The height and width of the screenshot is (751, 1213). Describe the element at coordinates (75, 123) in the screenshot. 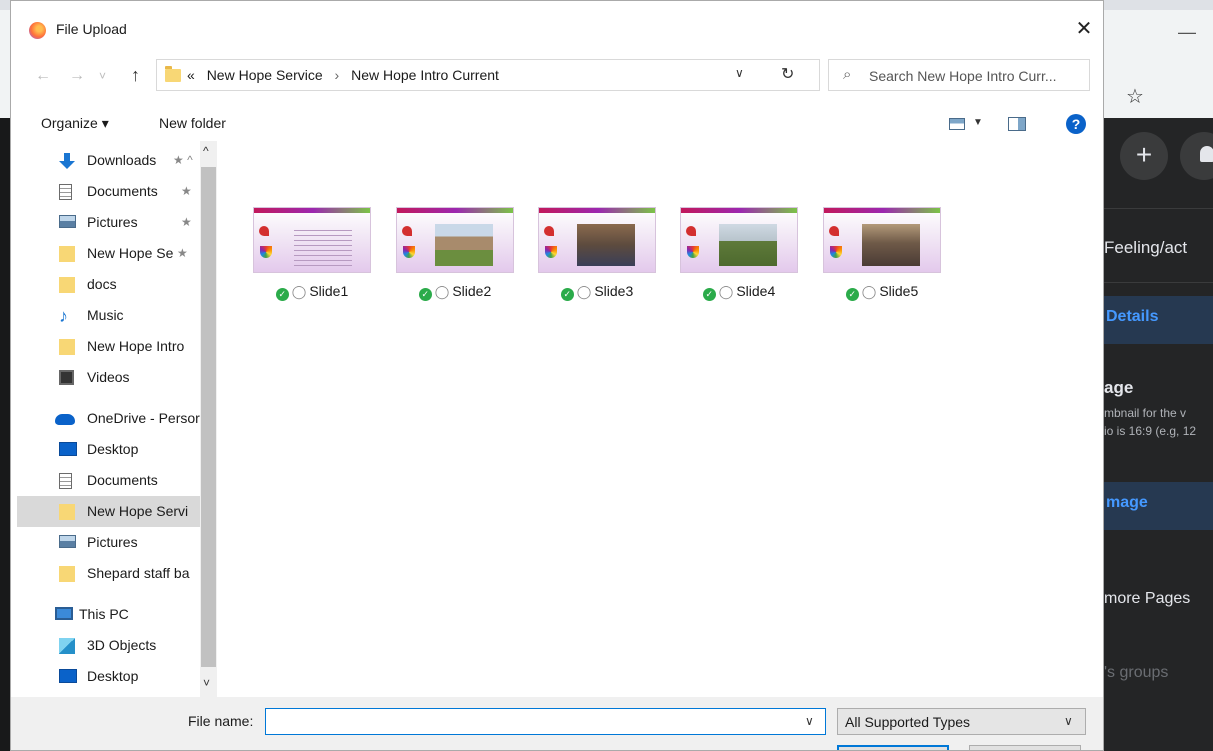

I see `organize-button: Organize ▾` at that location.